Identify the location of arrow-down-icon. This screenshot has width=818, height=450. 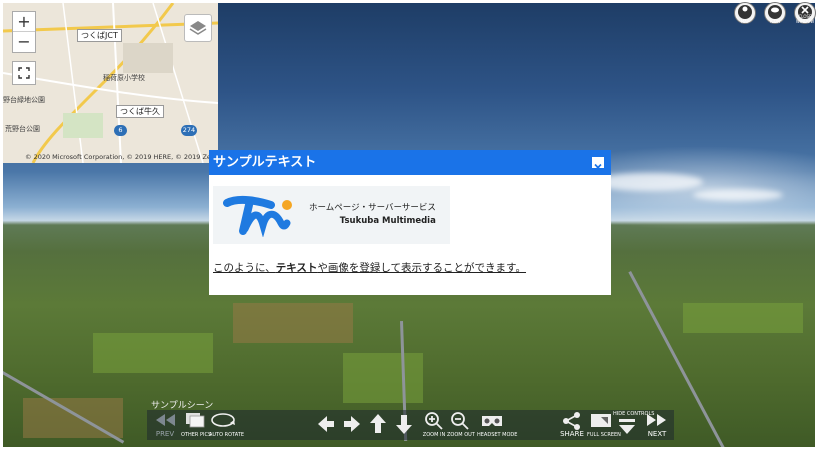
(404, 424).